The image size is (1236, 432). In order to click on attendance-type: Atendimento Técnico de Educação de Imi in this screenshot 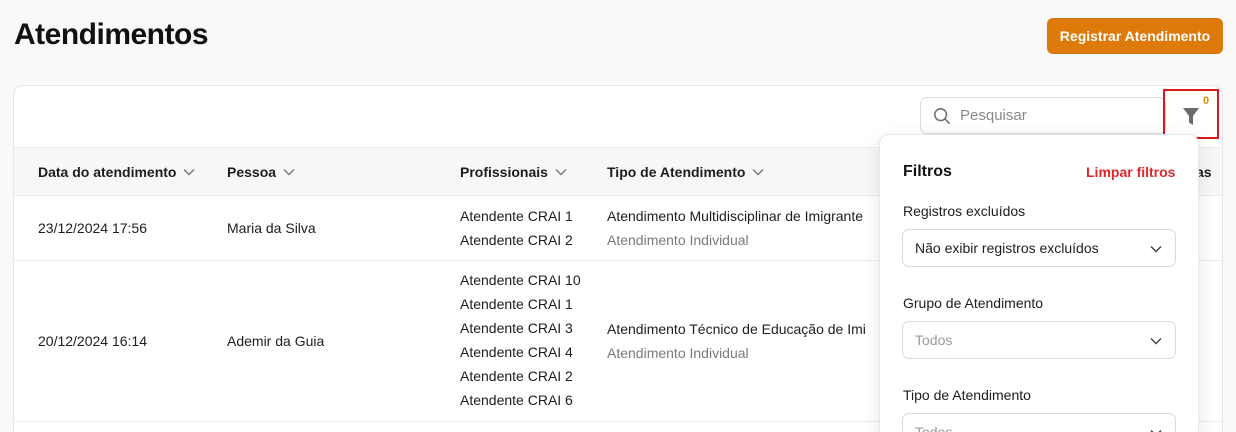, I will do `click(736, 329)`.